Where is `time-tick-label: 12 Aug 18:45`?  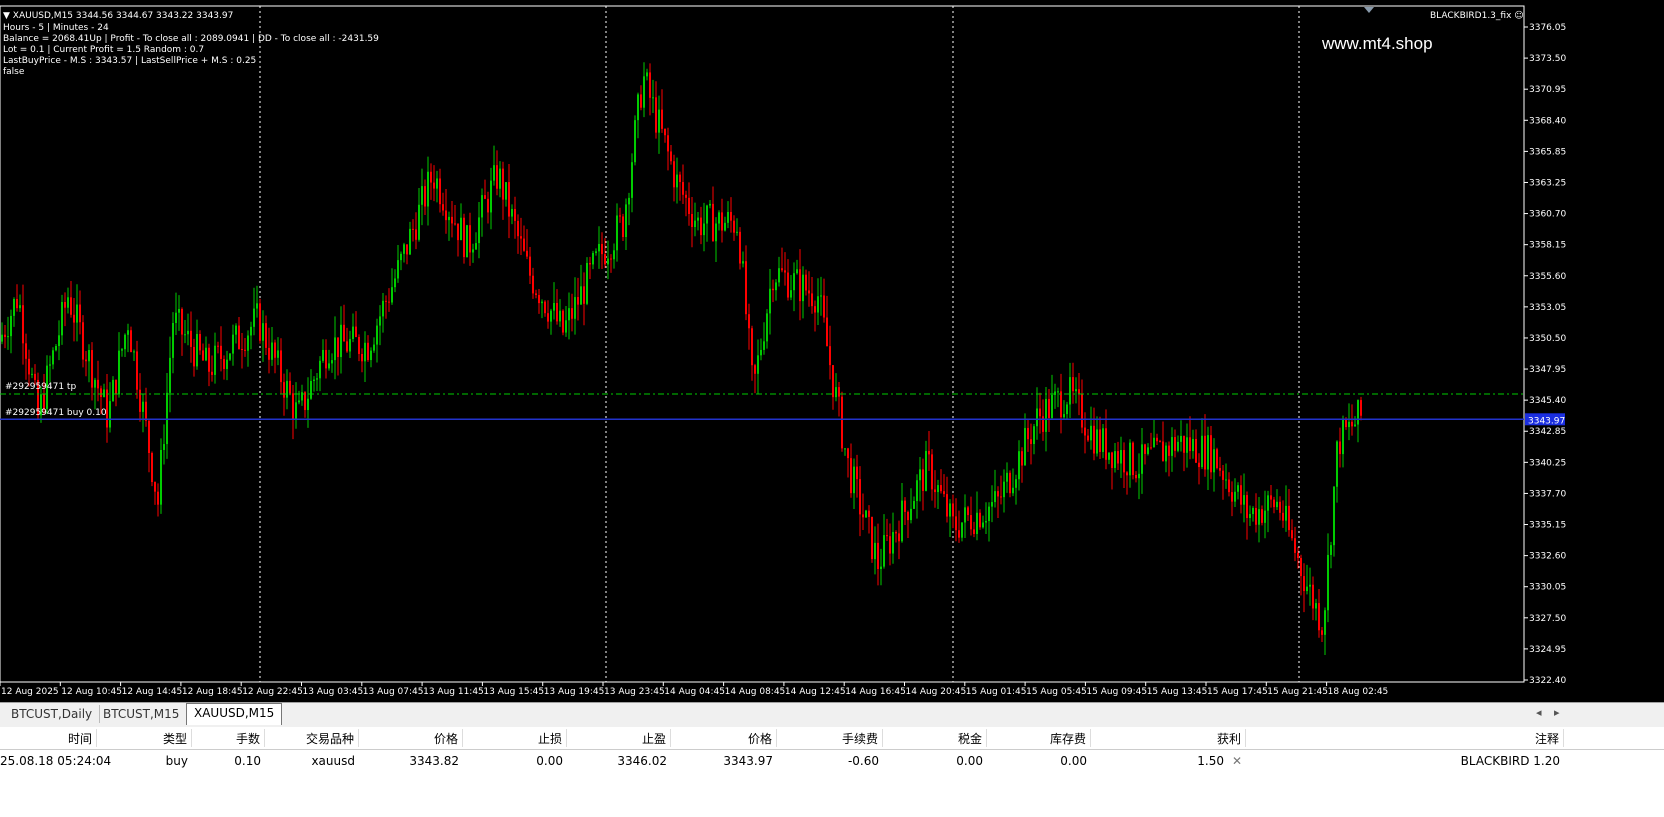 time-tick-label: 12 Aug 18:45 is located at coordinates (212, 692).